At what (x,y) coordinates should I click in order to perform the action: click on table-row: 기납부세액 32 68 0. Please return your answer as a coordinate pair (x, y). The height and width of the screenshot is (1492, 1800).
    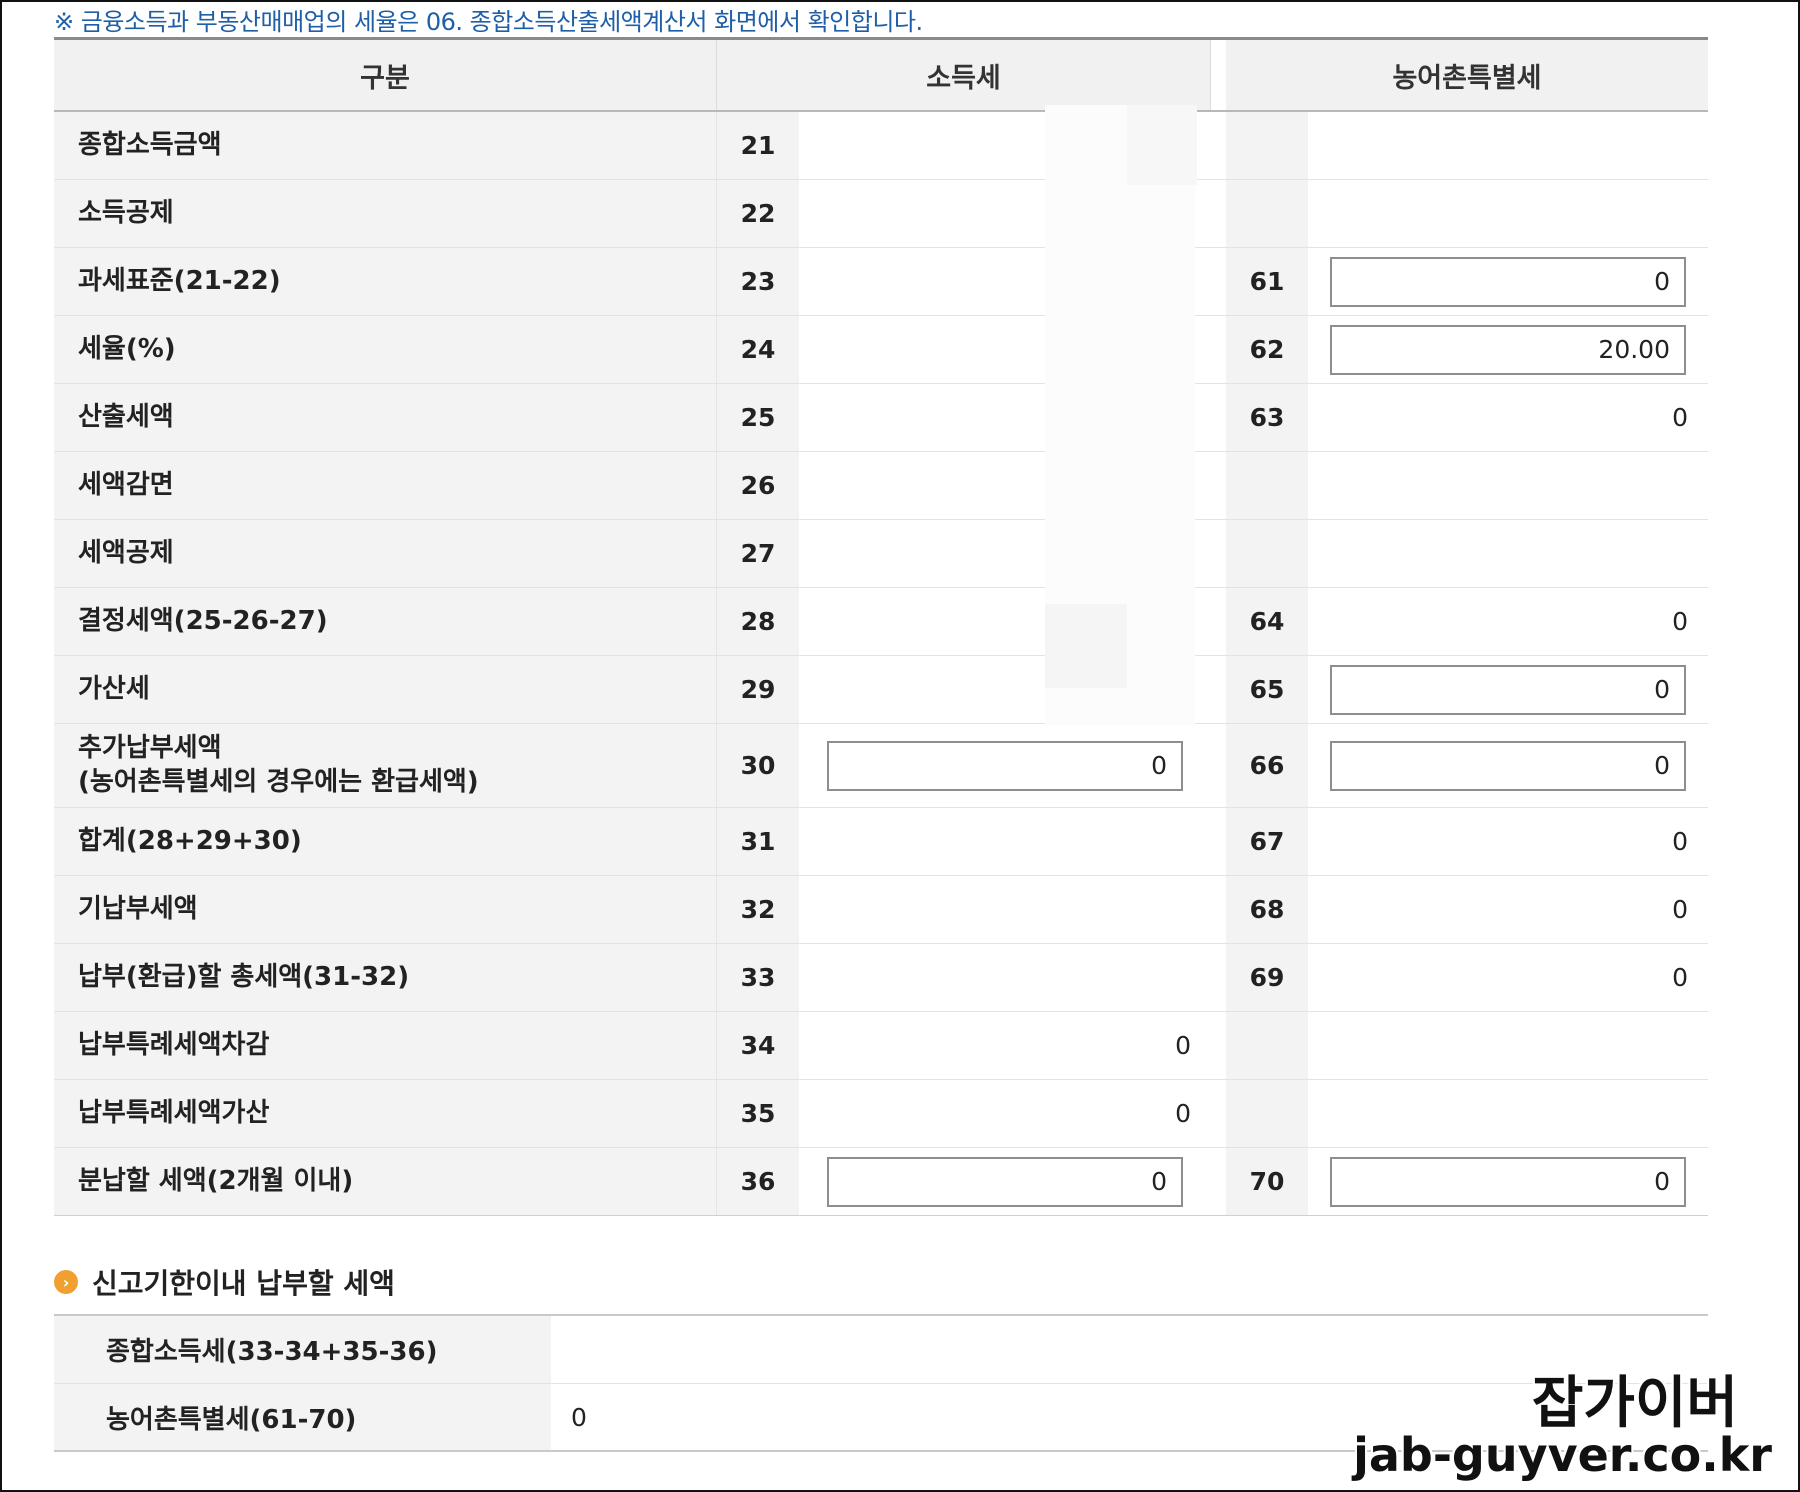
    Looking at the image, I should click on (881, 910).